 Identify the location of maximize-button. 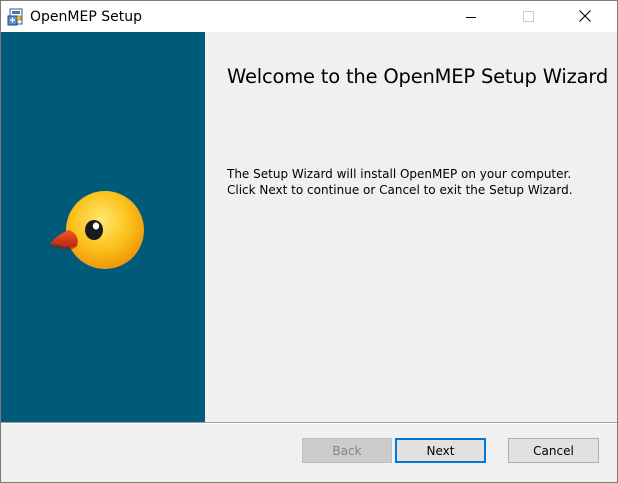
(528, 16).